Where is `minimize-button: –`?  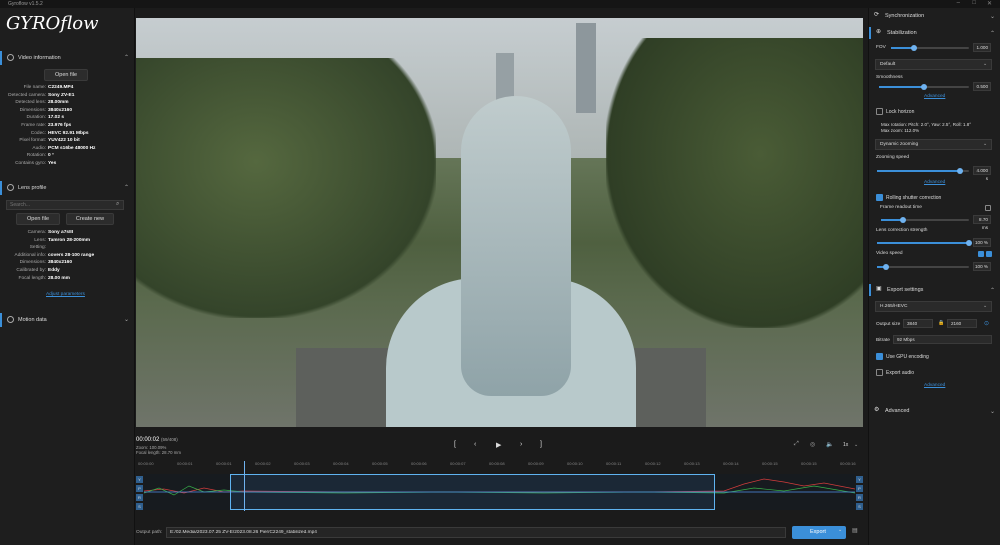 minimize-button: – is located at coordinates (958, 3).